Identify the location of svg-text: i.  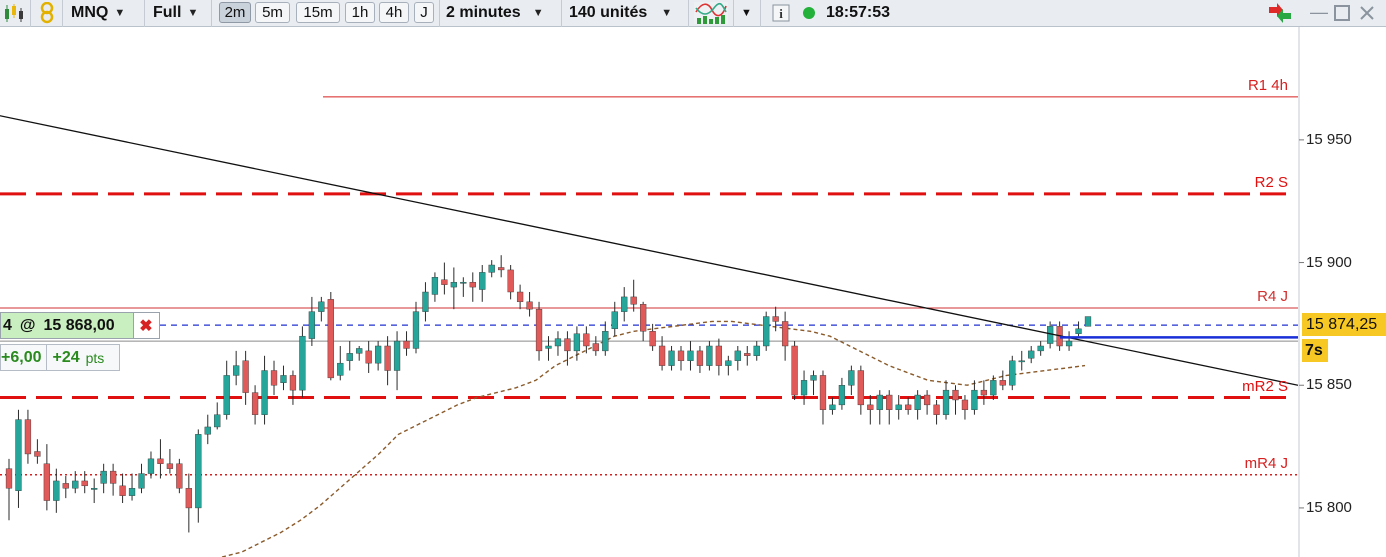
(781, 13).